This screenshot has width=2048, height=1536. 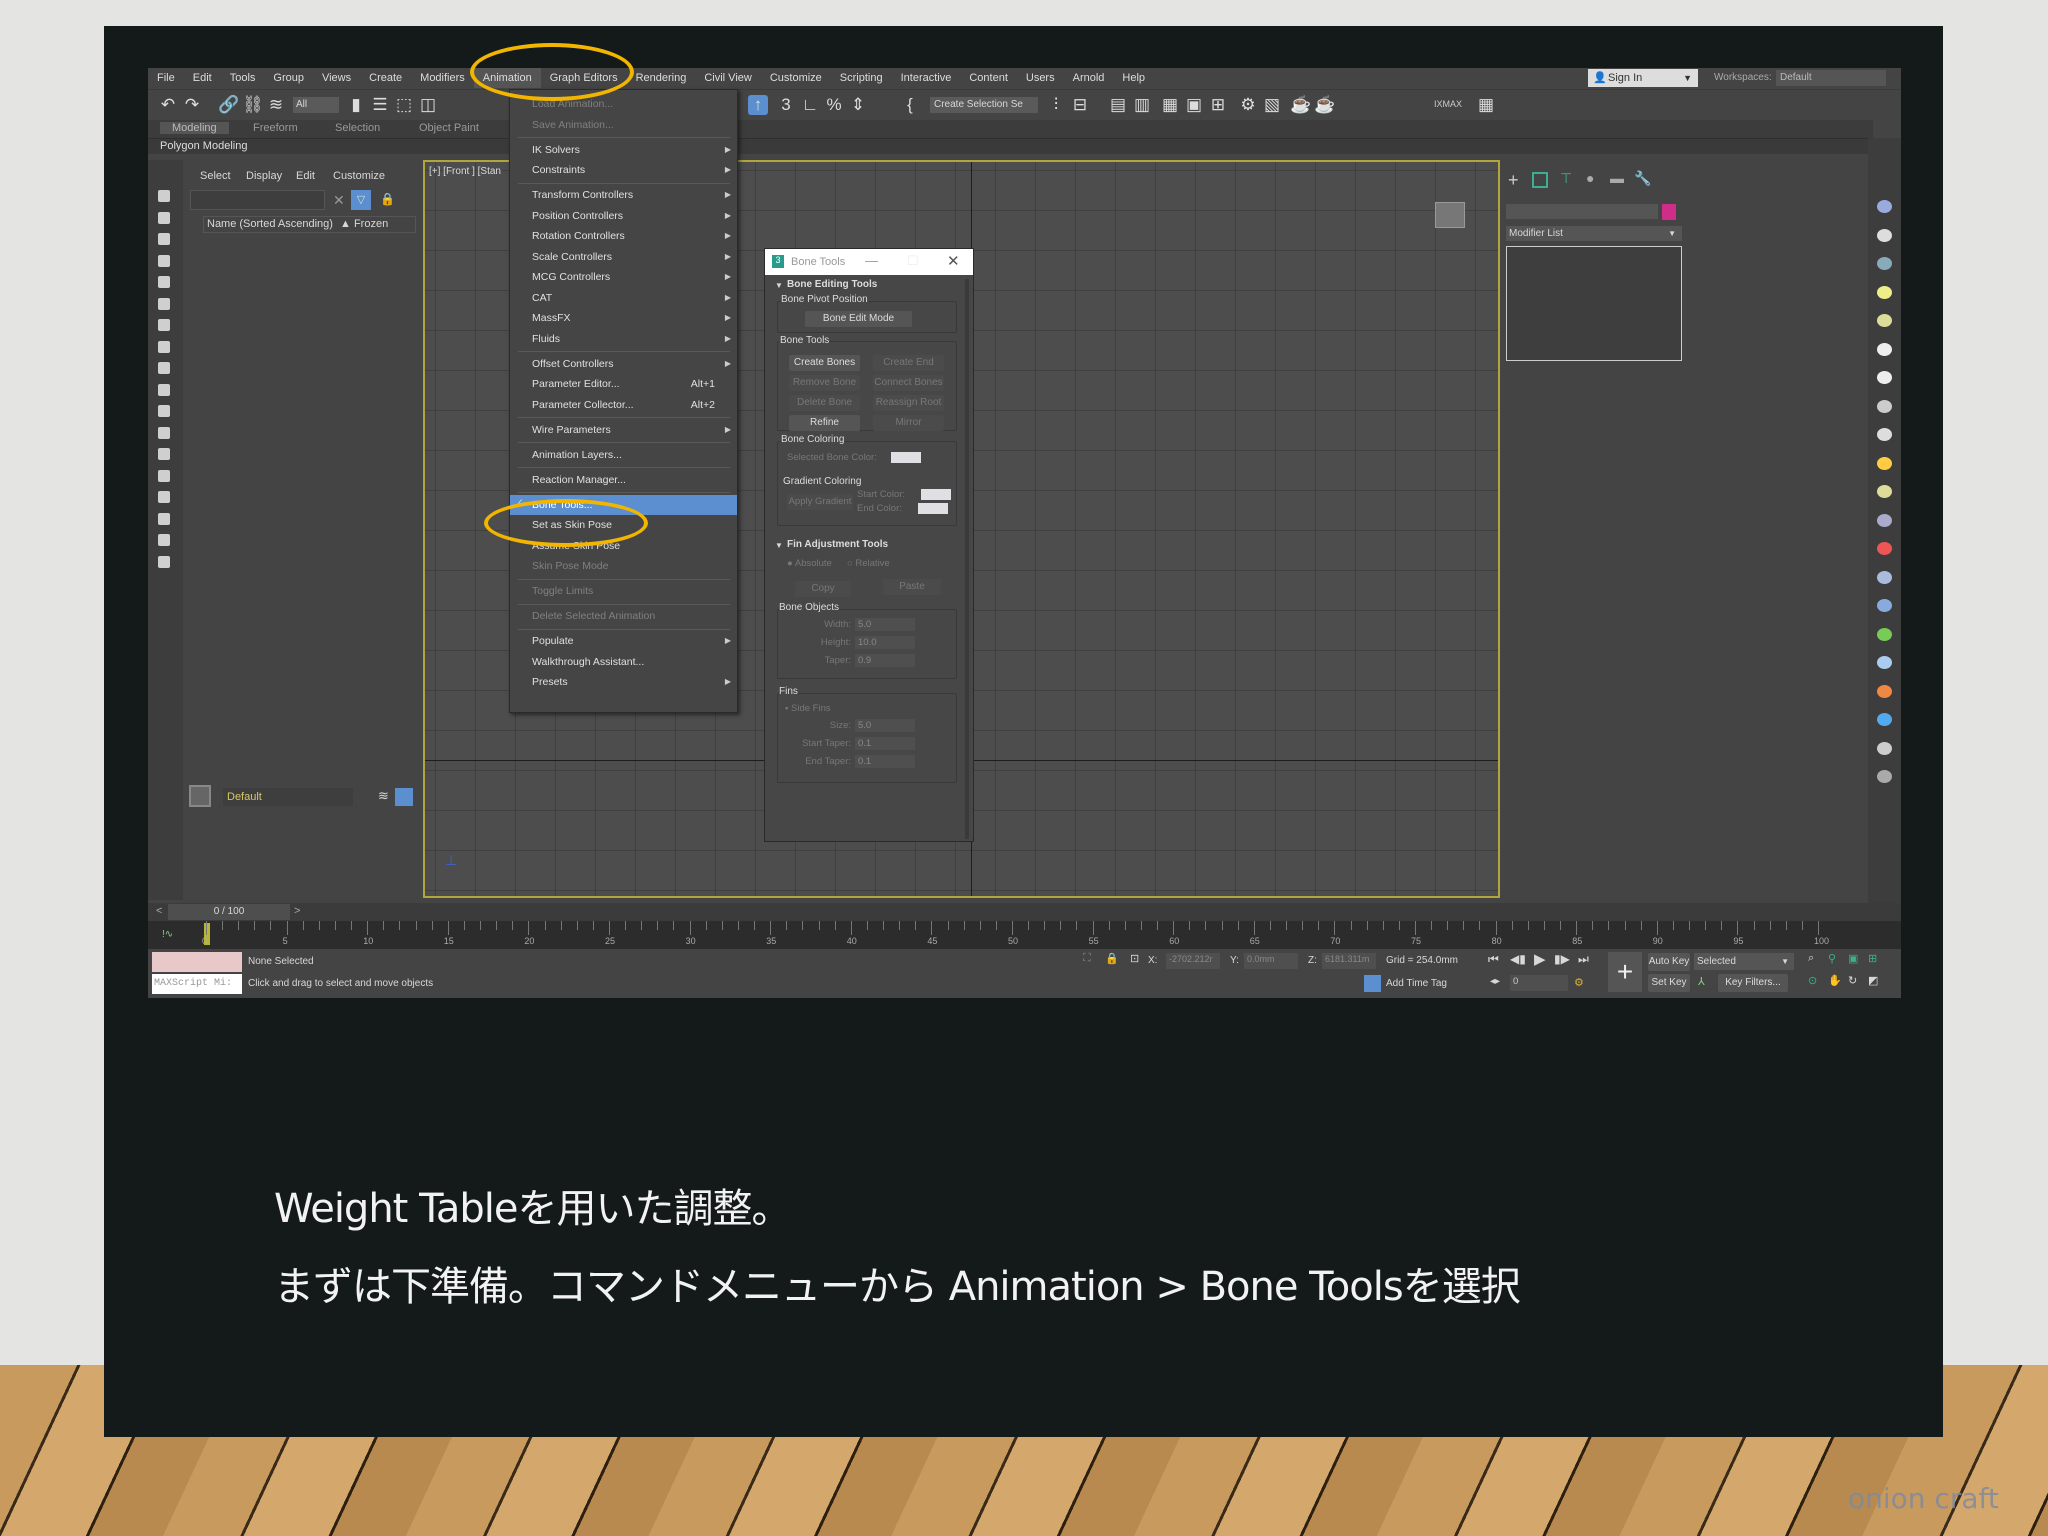 What do you see at coordinates (297, 911) in the screenshot?
I see `next-frame-icon: >` at bounding box center [297, 911].